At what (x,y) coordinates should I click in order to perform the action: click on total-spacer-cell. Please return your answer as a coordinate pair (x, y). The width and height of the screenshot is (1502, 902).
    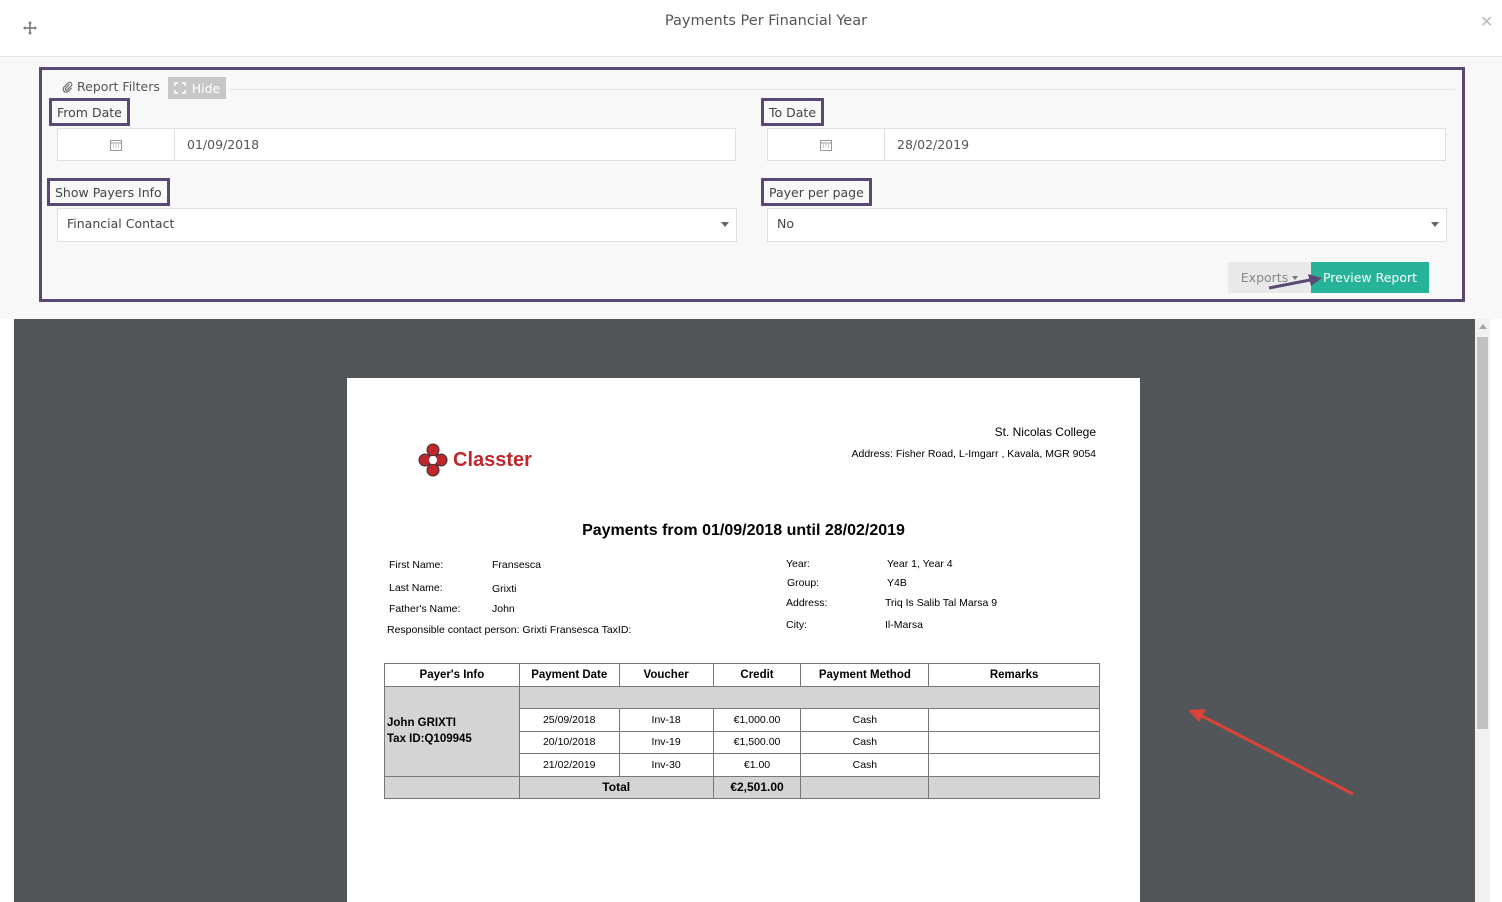
    Looking at the image, I should click on (452, 787).